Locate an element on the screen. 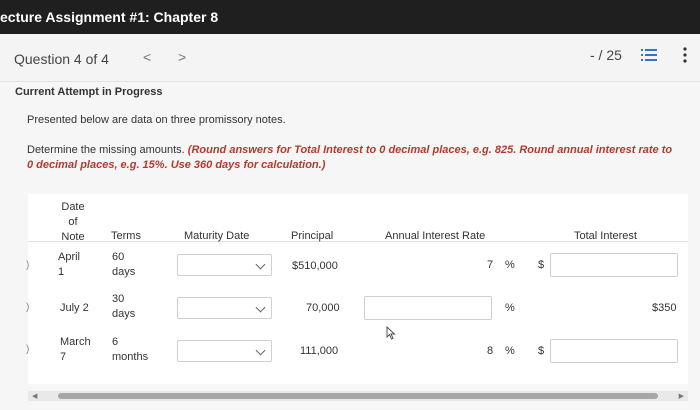 Image resolution: width=700 pixels, height=410 pixels. row-rate: 8 is located at coordinates (490, 351).